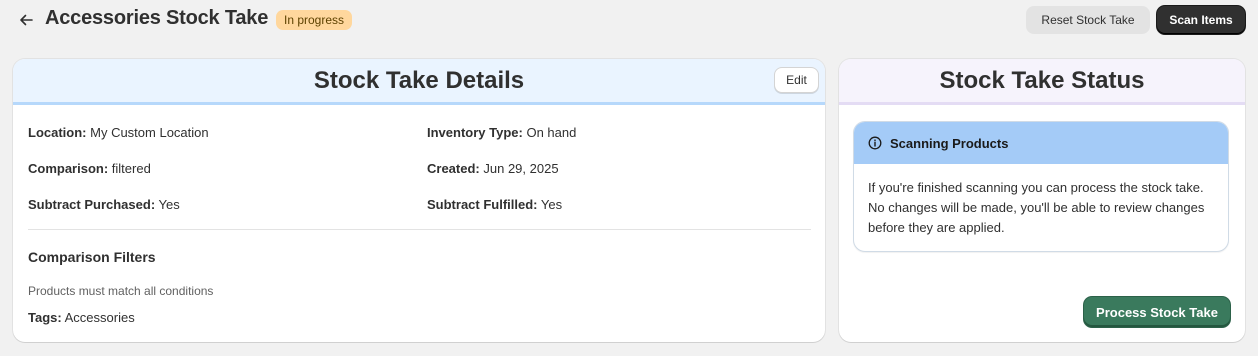 The height and width of the screenshot is (356, 1258). I want to click on field-comparison: Comparison: filtered, so click(89, 168).